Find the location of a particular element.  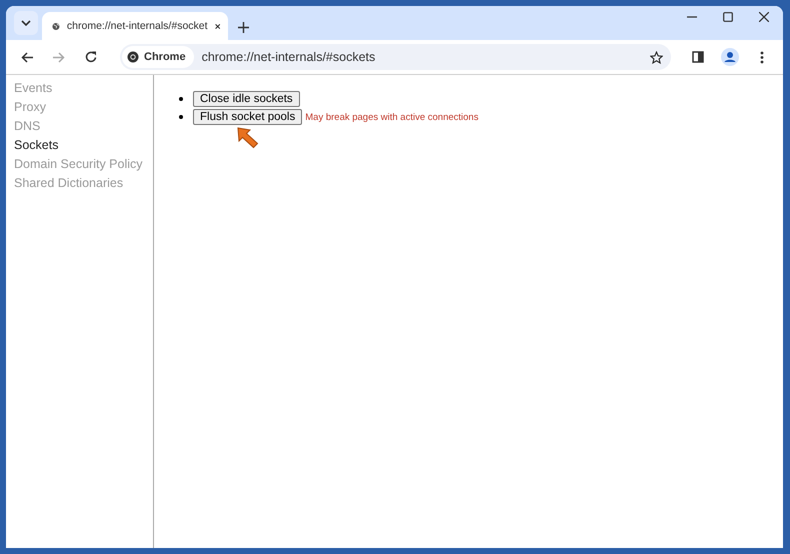

browser-tab: chrome://net-internals/#socket is located at coordinates (135, 26).